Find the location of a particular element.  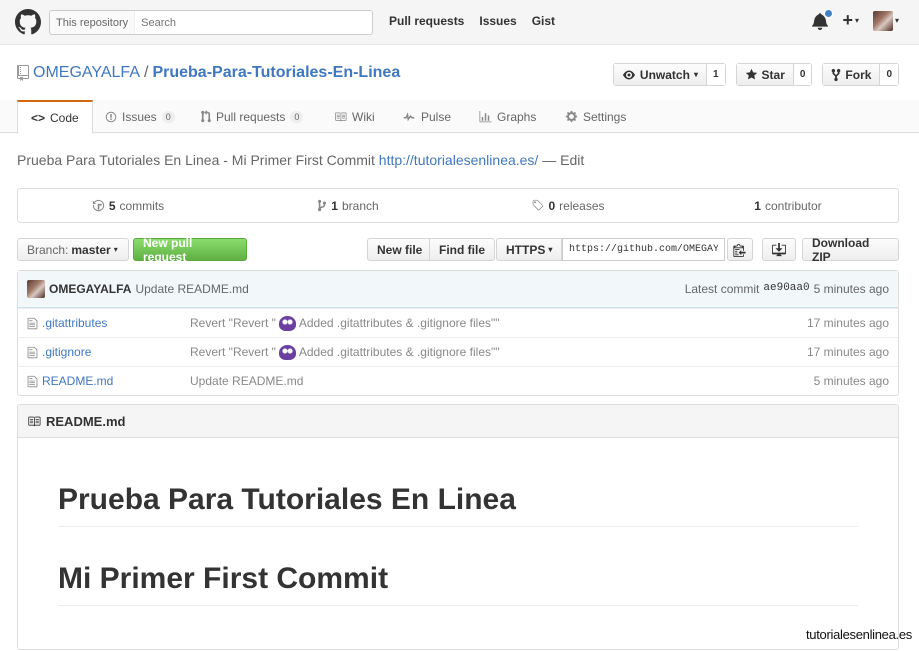

clone-url-input is located at coordinates (643, 249).